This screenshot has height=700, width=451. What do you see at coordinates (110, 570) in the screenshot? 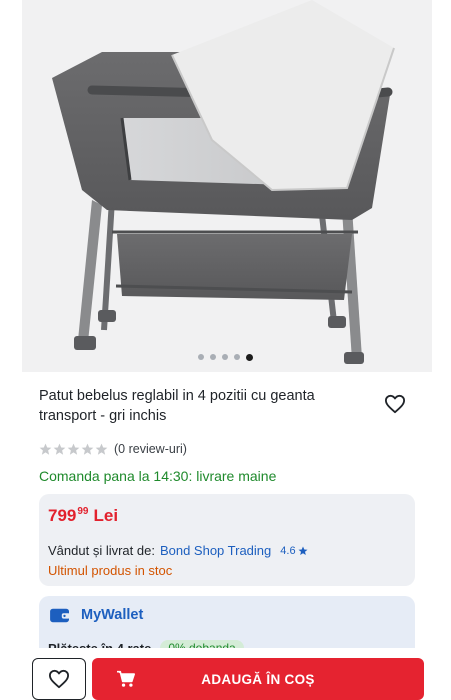
I see `stock-status: Ultimul produs in stoc` at bounding box center [110, 570].